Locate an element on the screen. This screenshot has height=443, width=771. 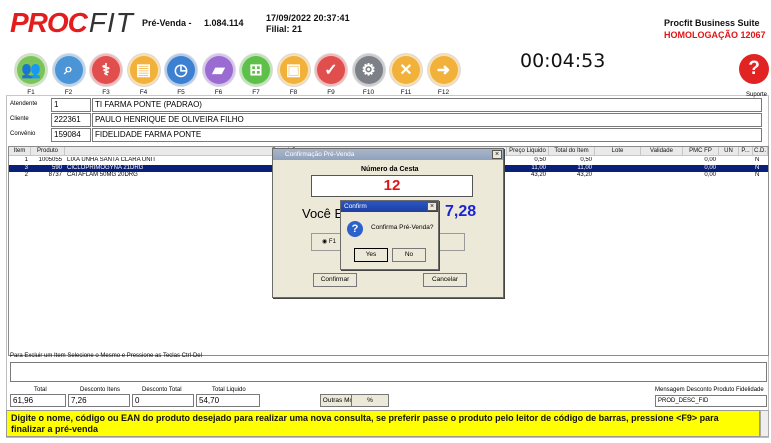
toolbar-key-label: F4 is located at coordinates (143, 92).